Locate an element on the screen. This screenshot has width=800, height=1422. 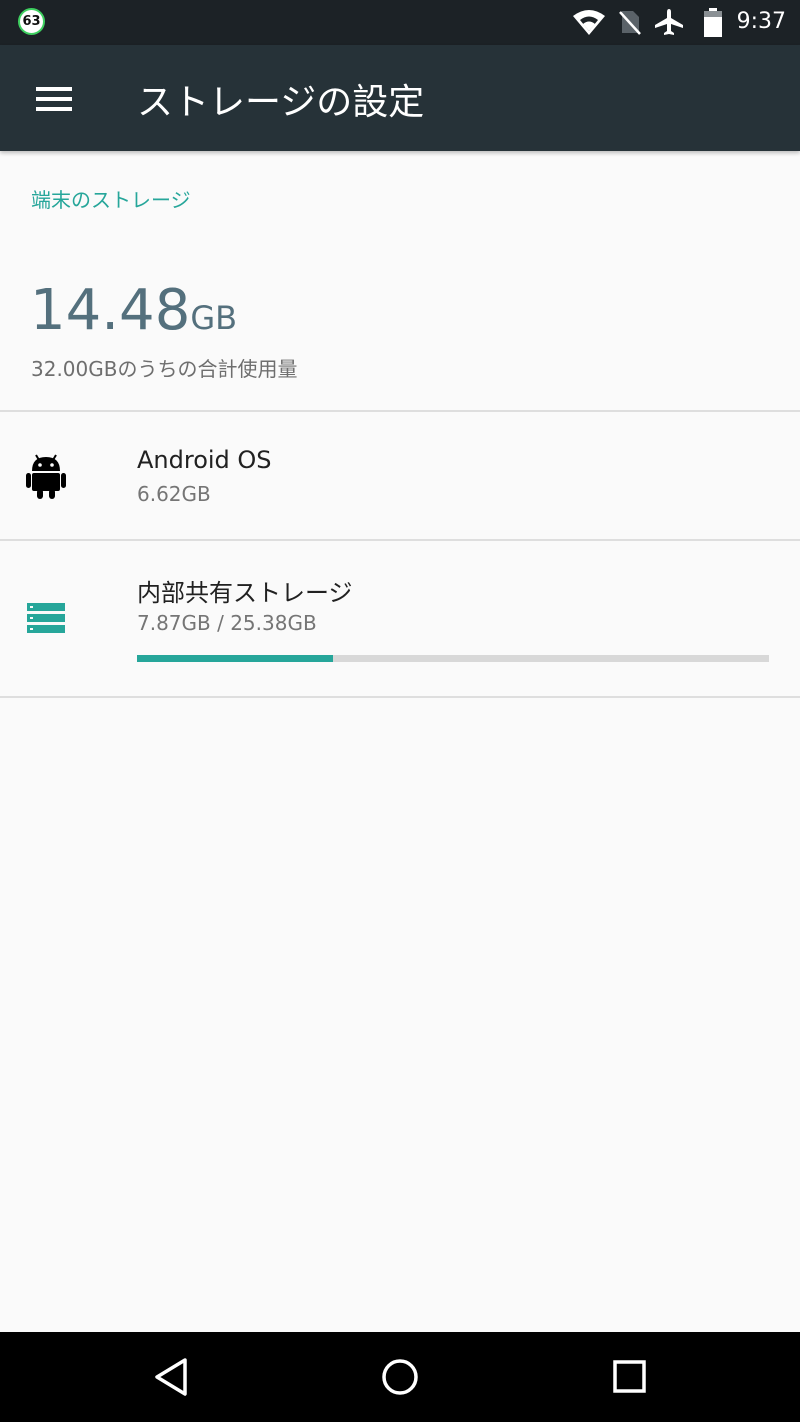
list-item-android-os: Android OS 6.62GB is located at coordinates (400, 476).